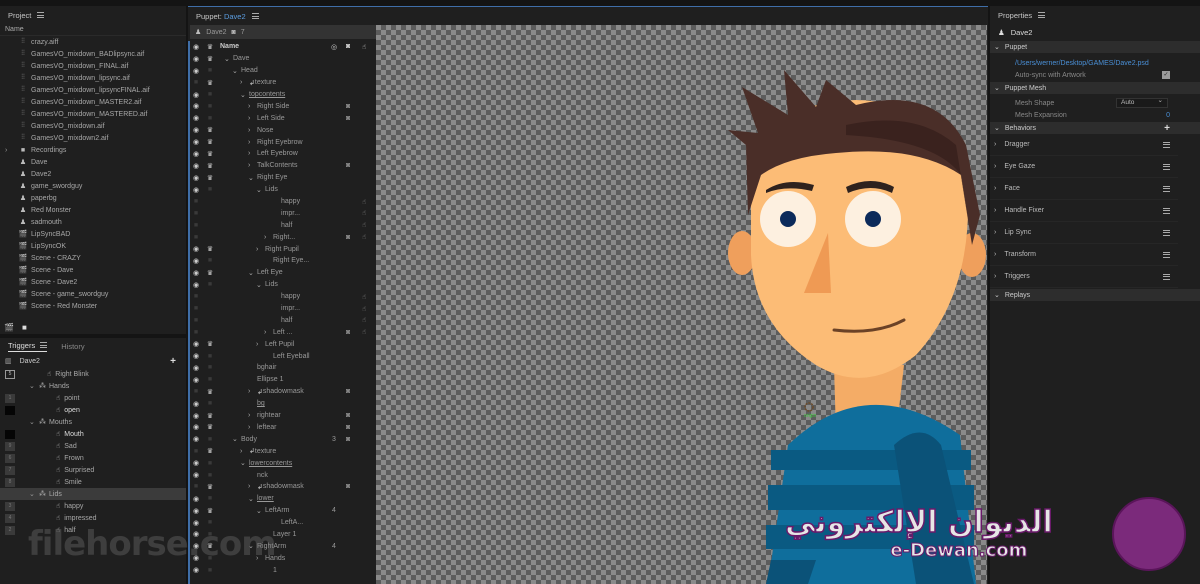  Describe the element at coordinates (283, 237) in the screenshot. I see `layer-row: ■ › Right... ◙ ☝` at that location.